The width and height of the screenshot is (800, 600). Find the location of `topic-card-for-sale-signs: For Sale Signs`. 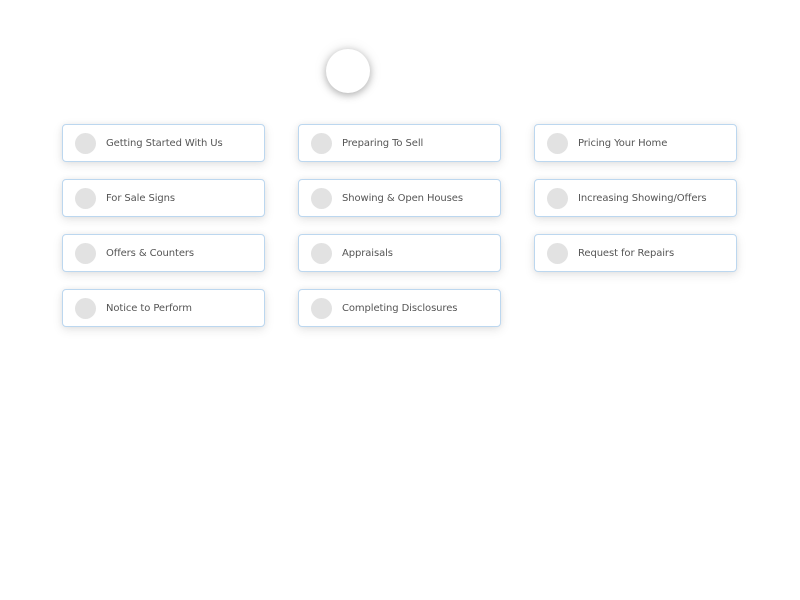

topic-card-for-sale-signs: For Sale Signs is located at coordinates (163, 198).